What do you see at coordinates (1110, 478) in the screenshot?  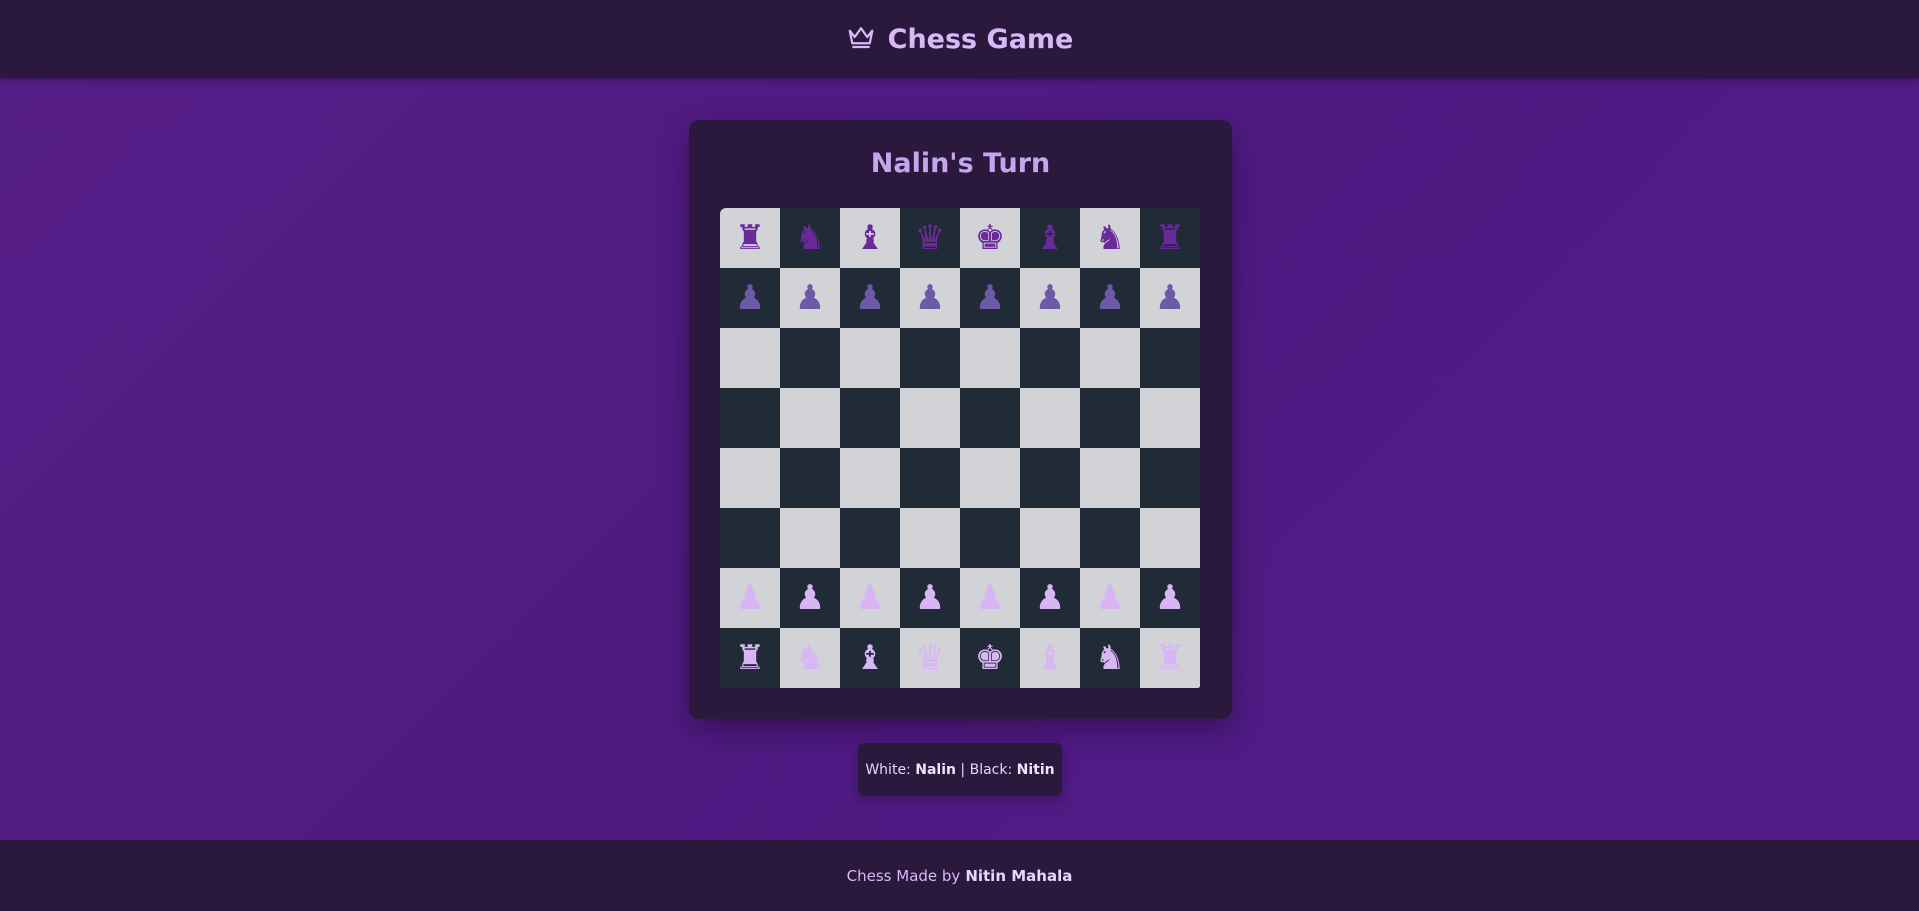 I see `square-g4` at bounding box center [1110, 478].